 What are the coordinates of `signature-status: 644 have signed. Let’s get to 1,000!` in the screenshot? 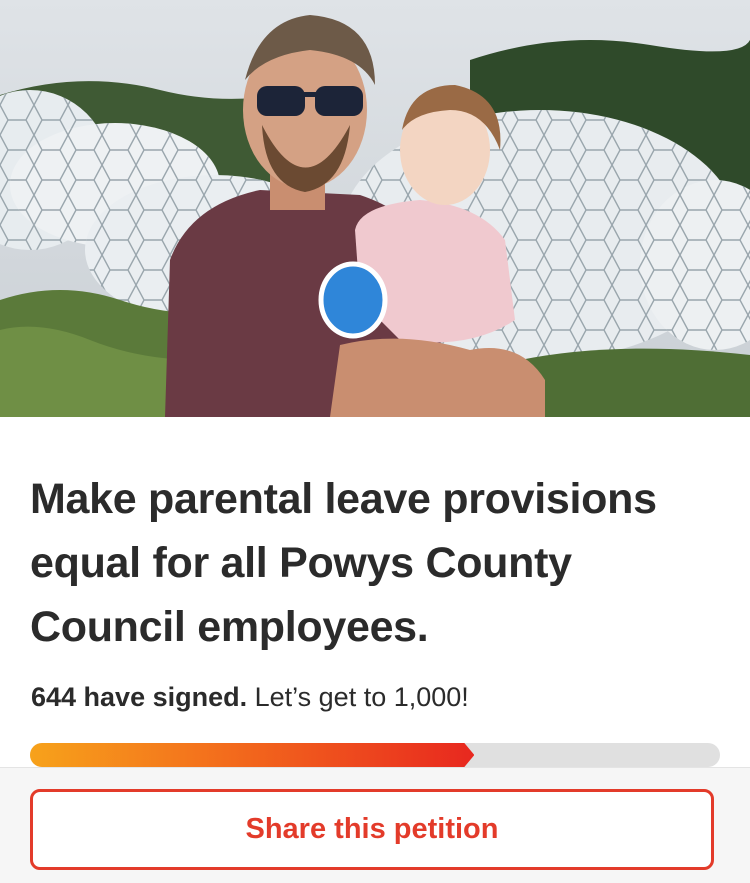 It's located at (250, 697).